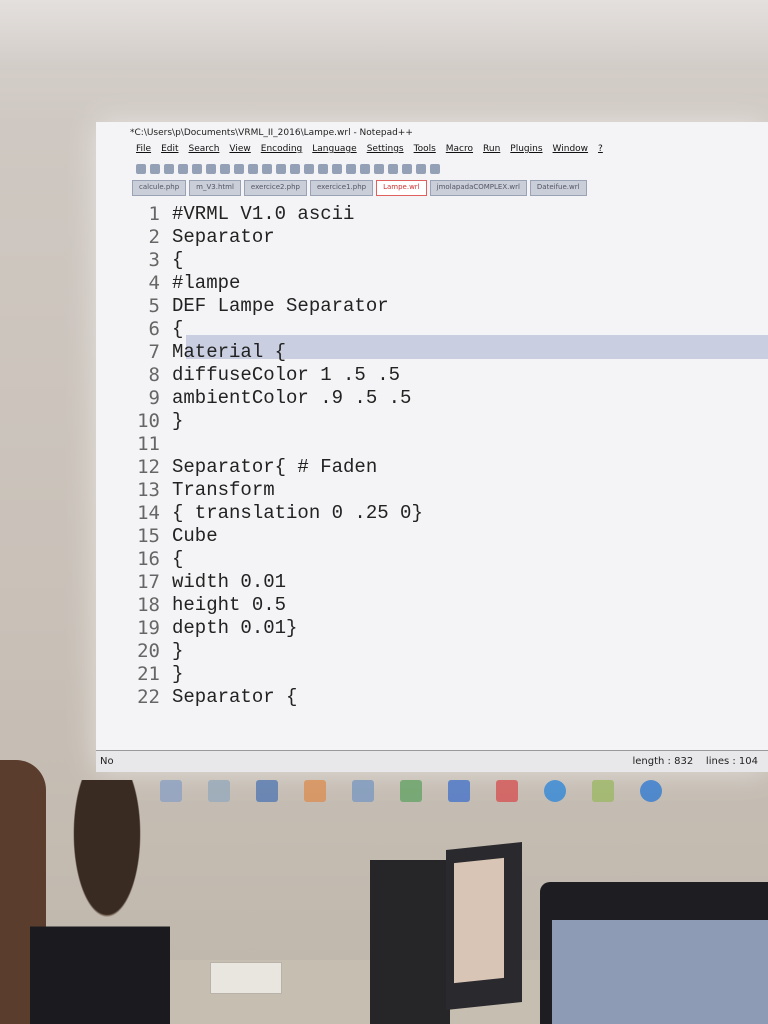 Image resolution: width=768 pixels, height=1024 pixels. What do you see at coordinates (365, 169) in the screenshot?
I see `word-wrap-icon` at bounding box center [365, 169].